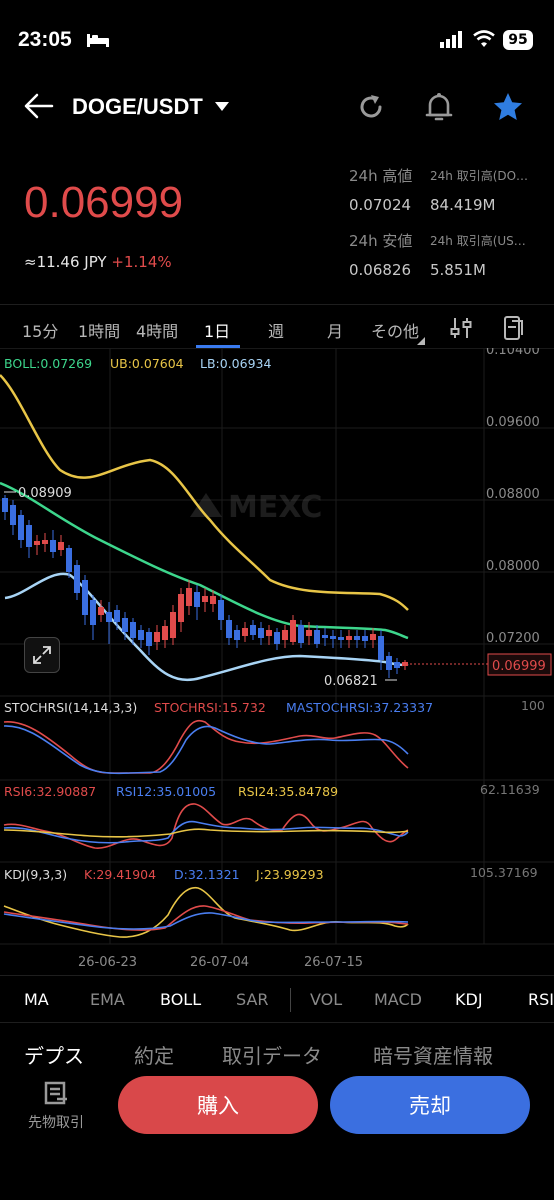  Describe the element at coordinates (157, 330) in the screenshot. I see `tab-4h: 4時間` at that location.